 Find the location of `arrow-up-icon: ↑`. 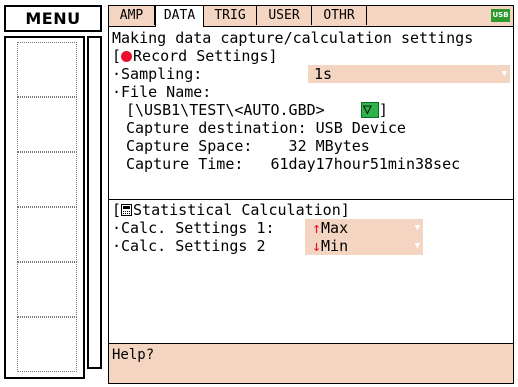

arrow-up-icon: ↑ is located at coordinates (317, 228).